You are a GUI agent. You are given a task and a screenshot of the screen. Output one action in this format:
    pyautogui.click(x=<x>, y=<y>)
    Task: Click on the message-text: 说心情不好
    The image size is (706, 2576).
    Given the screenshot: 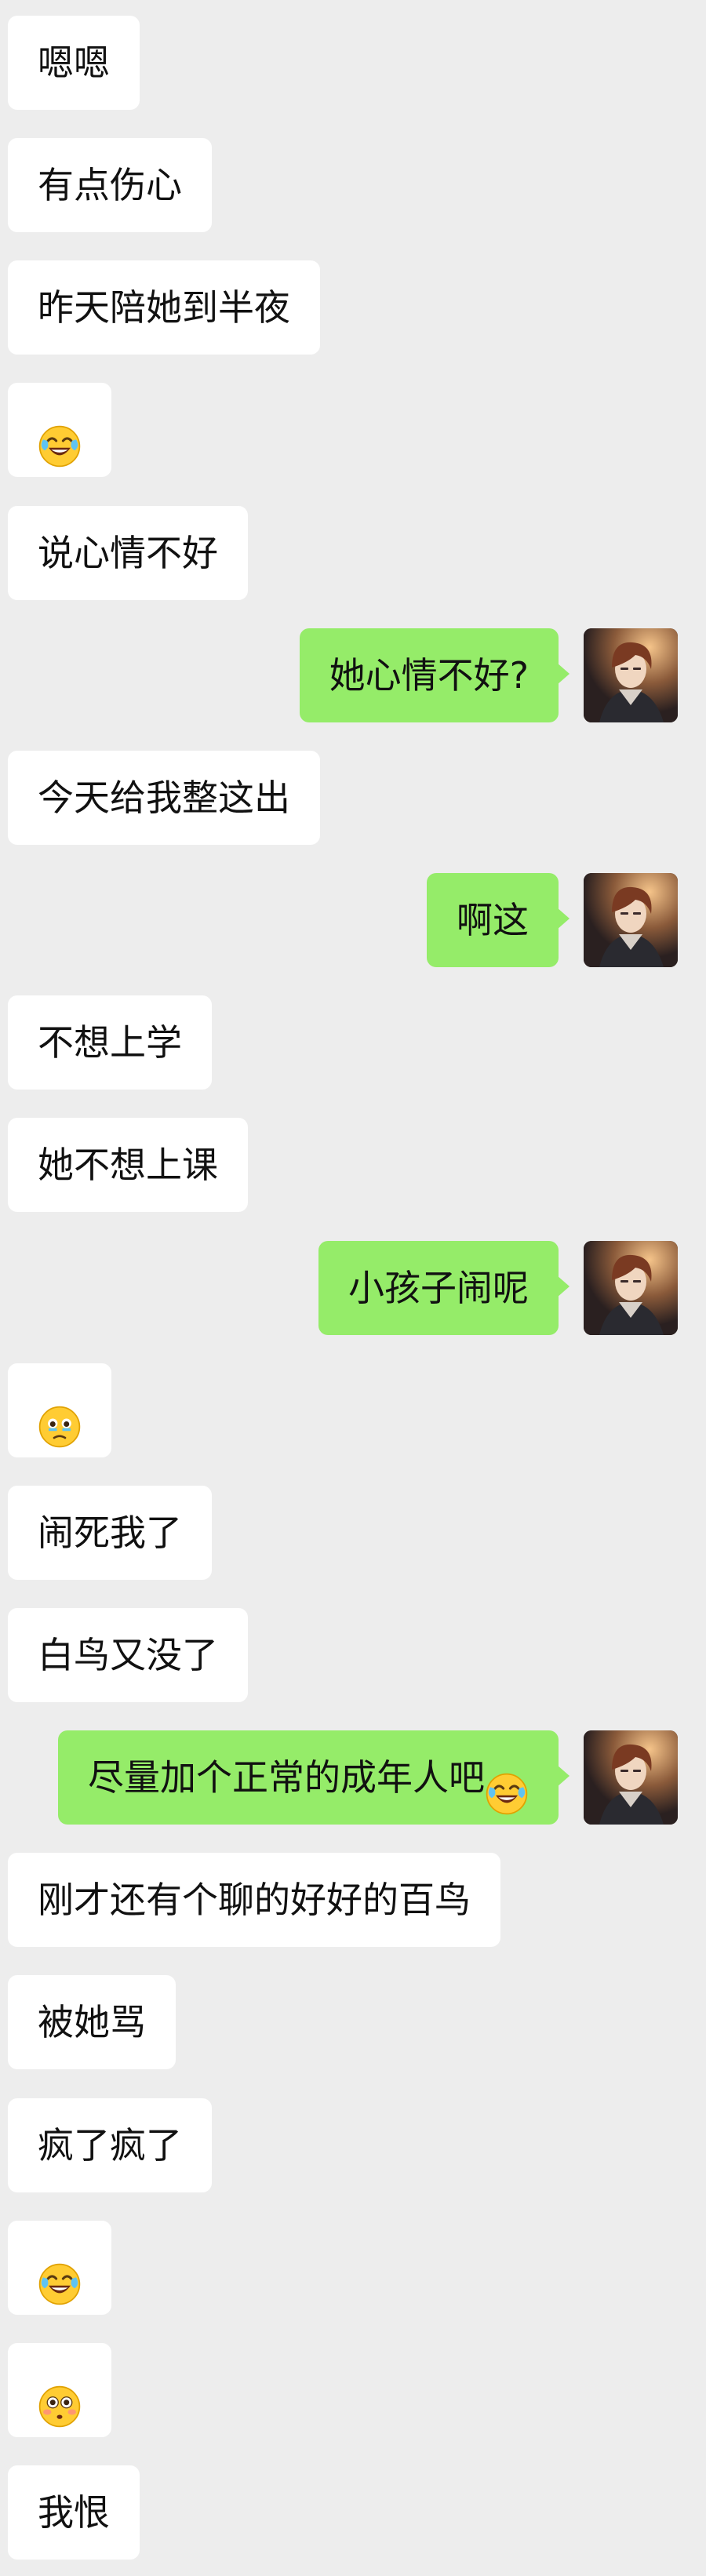 What is the action you would take?
    pyautogui.click(x=128, y=553)
    